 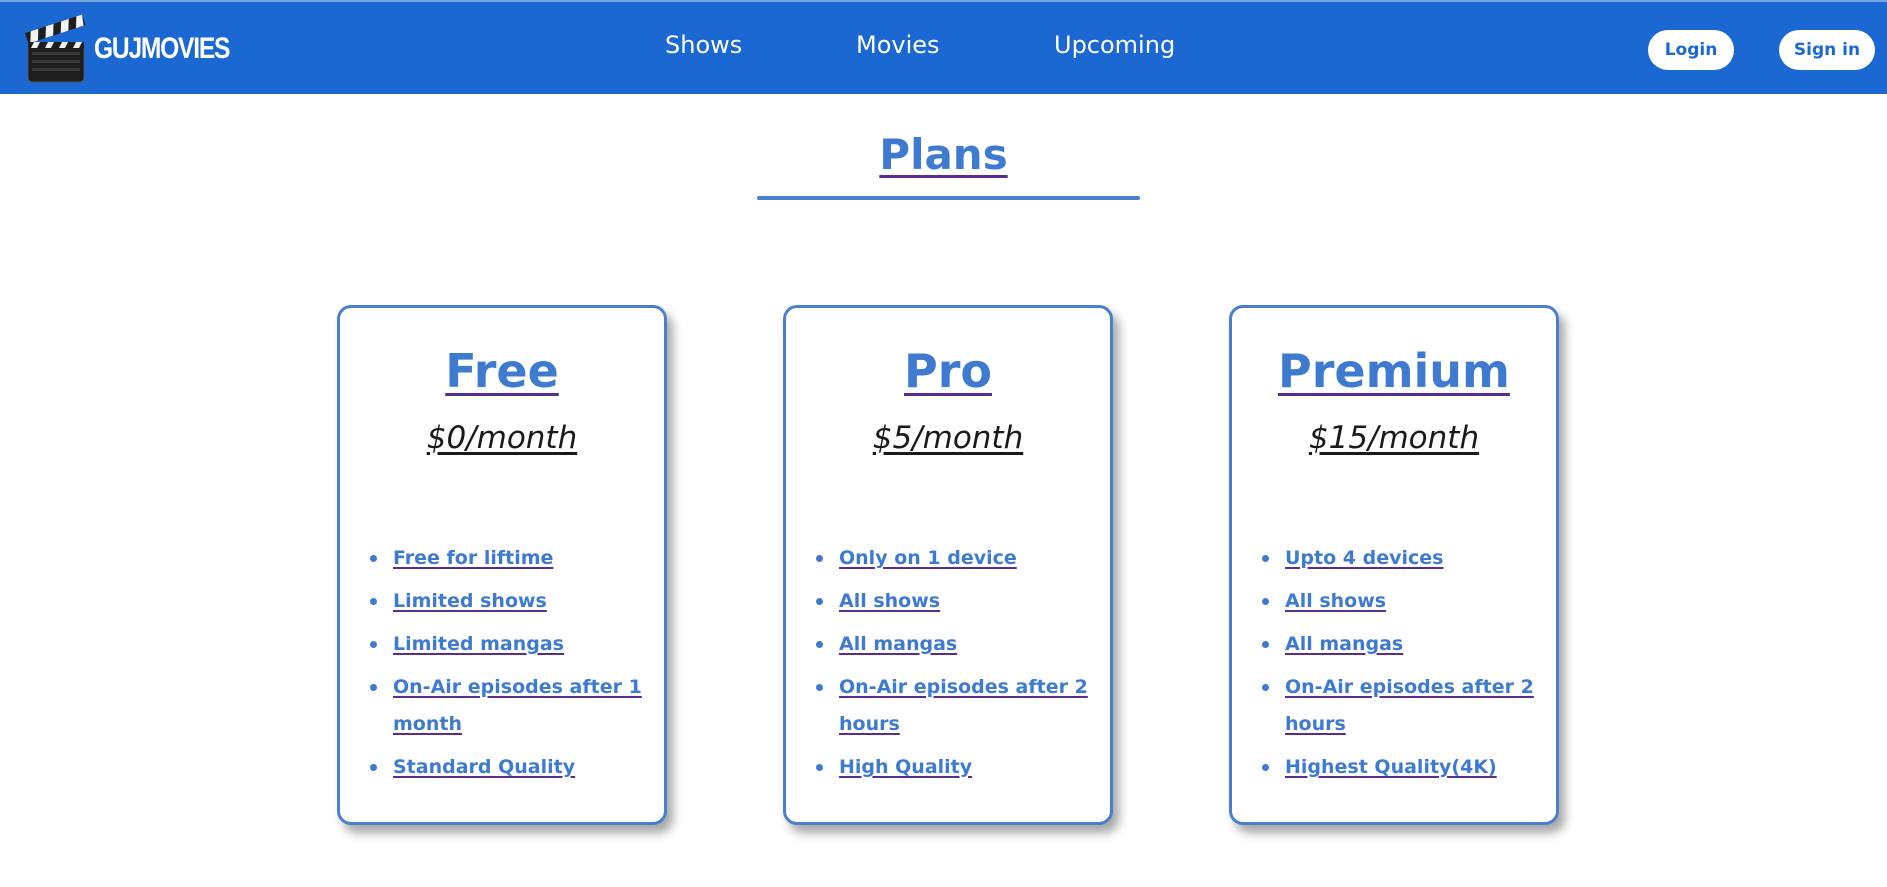 What do you see at coordinates (928, 558) in the screenshot?
I see `feature-link: Only on 1 device` at bounding box center [928, 558].